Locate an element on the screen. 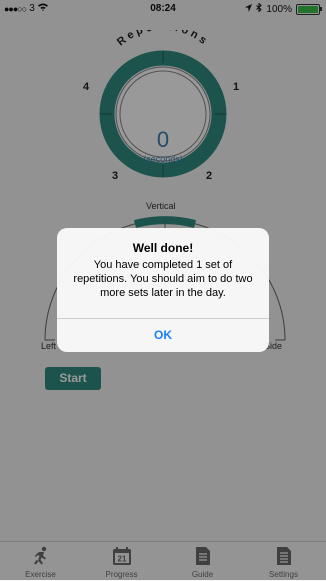 This screenshot has width=326, height=581. alert-title: Well done! is located at coordinates (163, 248).